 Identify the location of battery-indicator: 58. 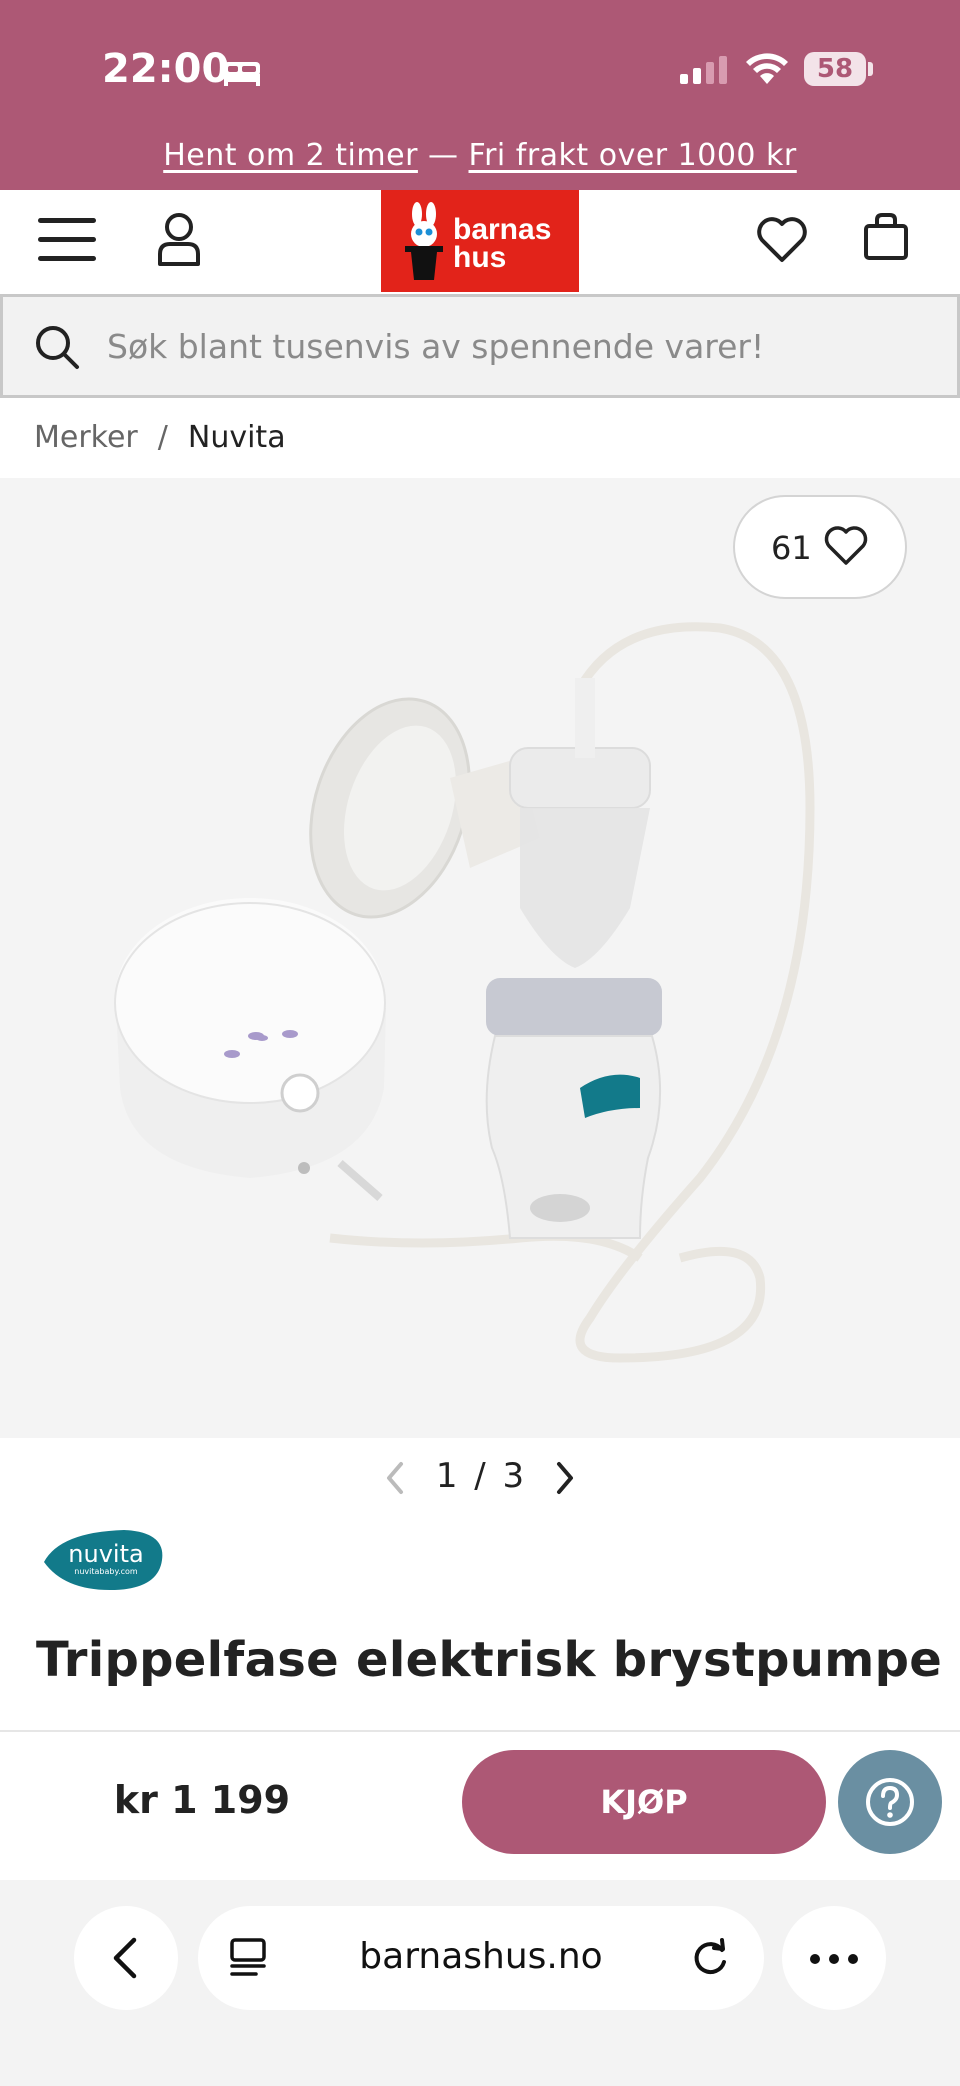
(835, 69).